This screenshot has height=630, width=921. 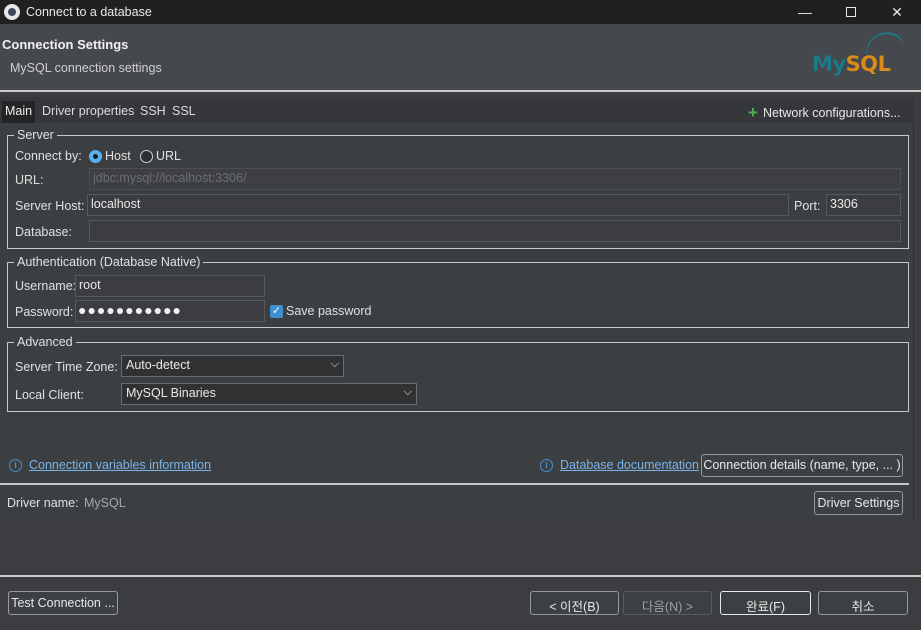 What do you see at coordinates (328, 311) in the screenshot?
I see `save-password-label: Save password` at bounding box center [328, 311].